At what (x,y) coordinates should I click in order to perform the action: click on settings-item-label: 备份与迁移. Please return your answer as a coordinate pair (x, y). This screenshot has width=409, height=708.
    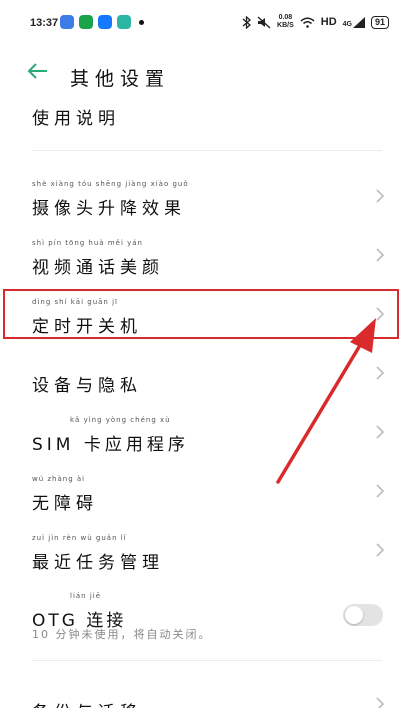
    Looking at the image, I should click on (87, 703).